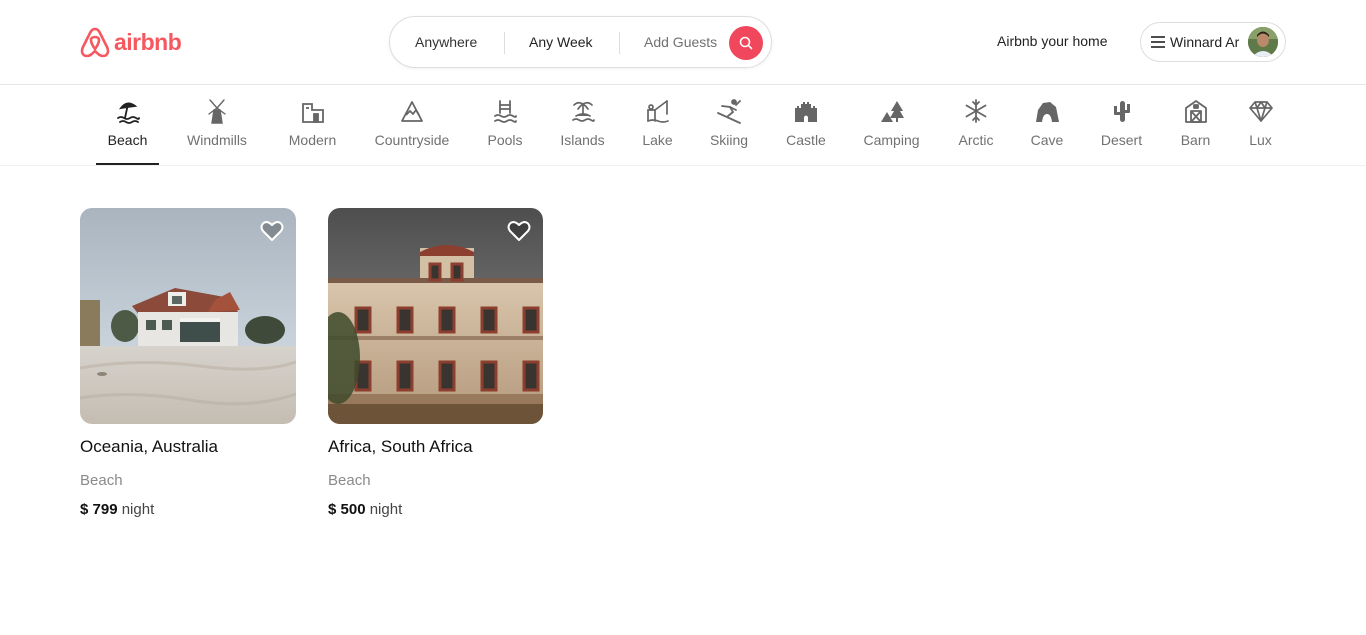  What do you see at coordinates (127, 125) in the screenshot?
I see `category-beach: Beach` at bounding box center [127, 125].